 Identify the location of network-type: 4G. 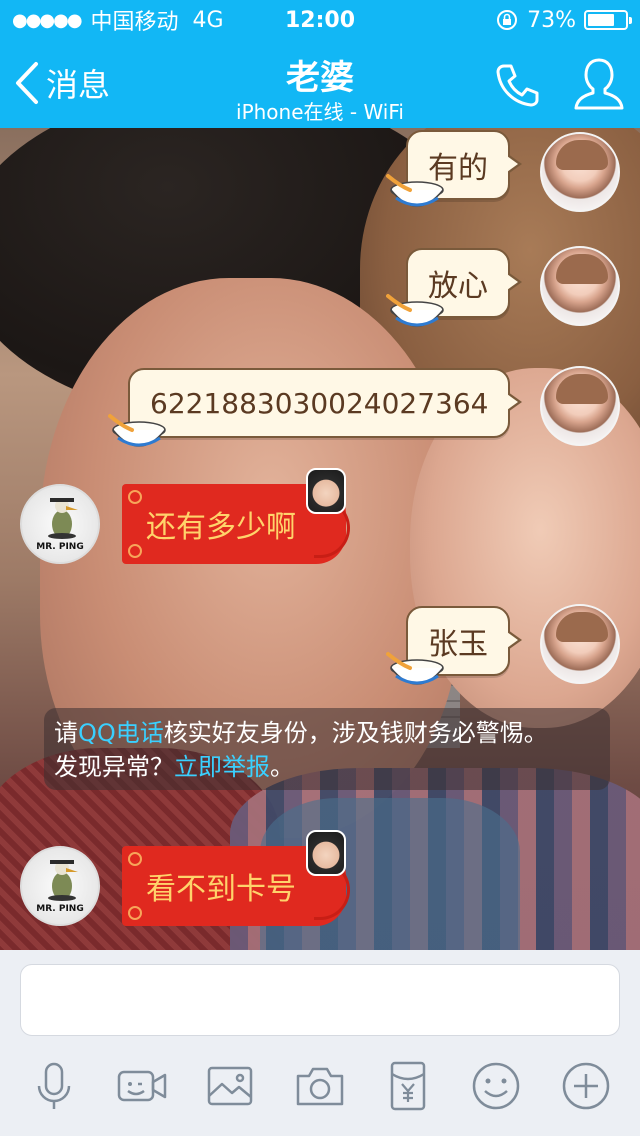
(208, 20).